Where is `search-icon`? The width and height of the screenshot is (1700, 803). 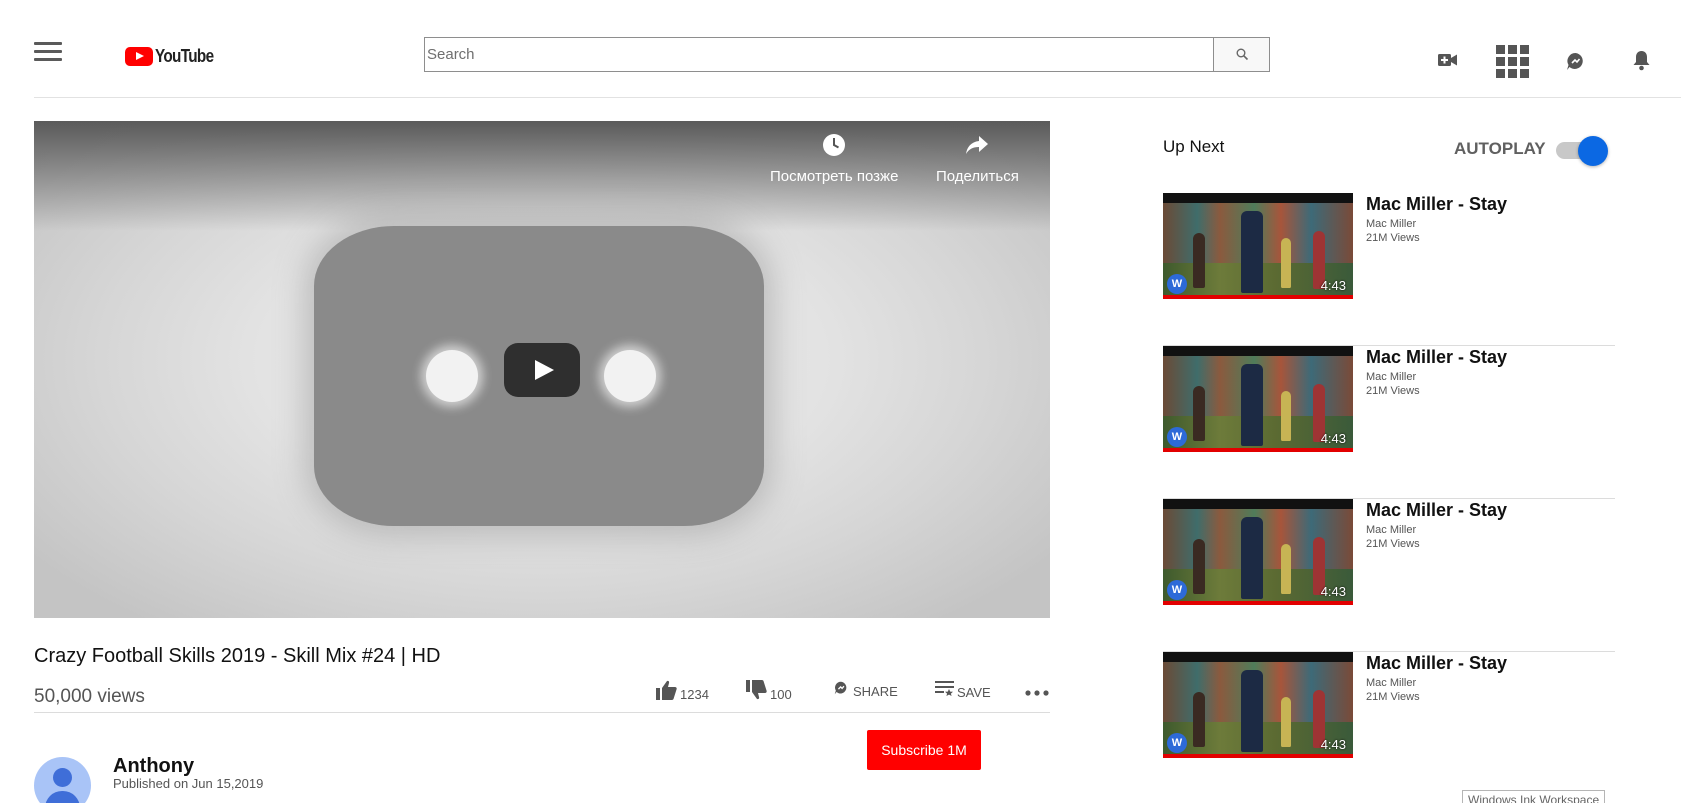 search-icon is located at coordinates (1242, 54).